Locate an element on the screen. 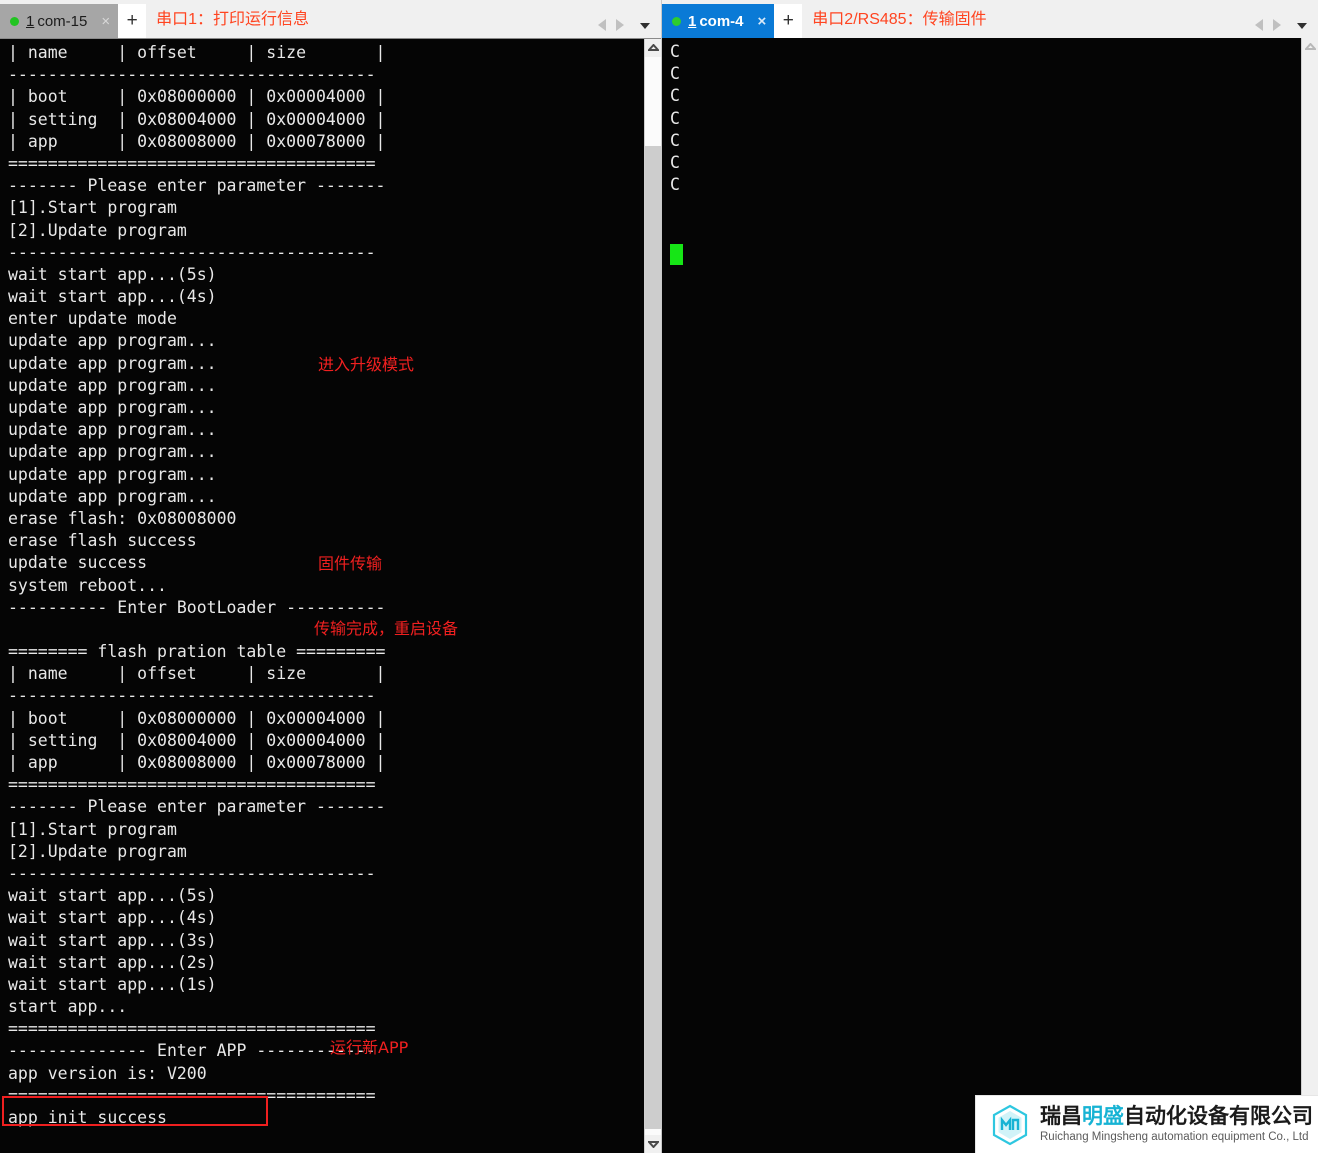 The width and height of the screenshot is (1318, 1153). annotation-label: 运行新APP is located at coordinates (369, 1047).